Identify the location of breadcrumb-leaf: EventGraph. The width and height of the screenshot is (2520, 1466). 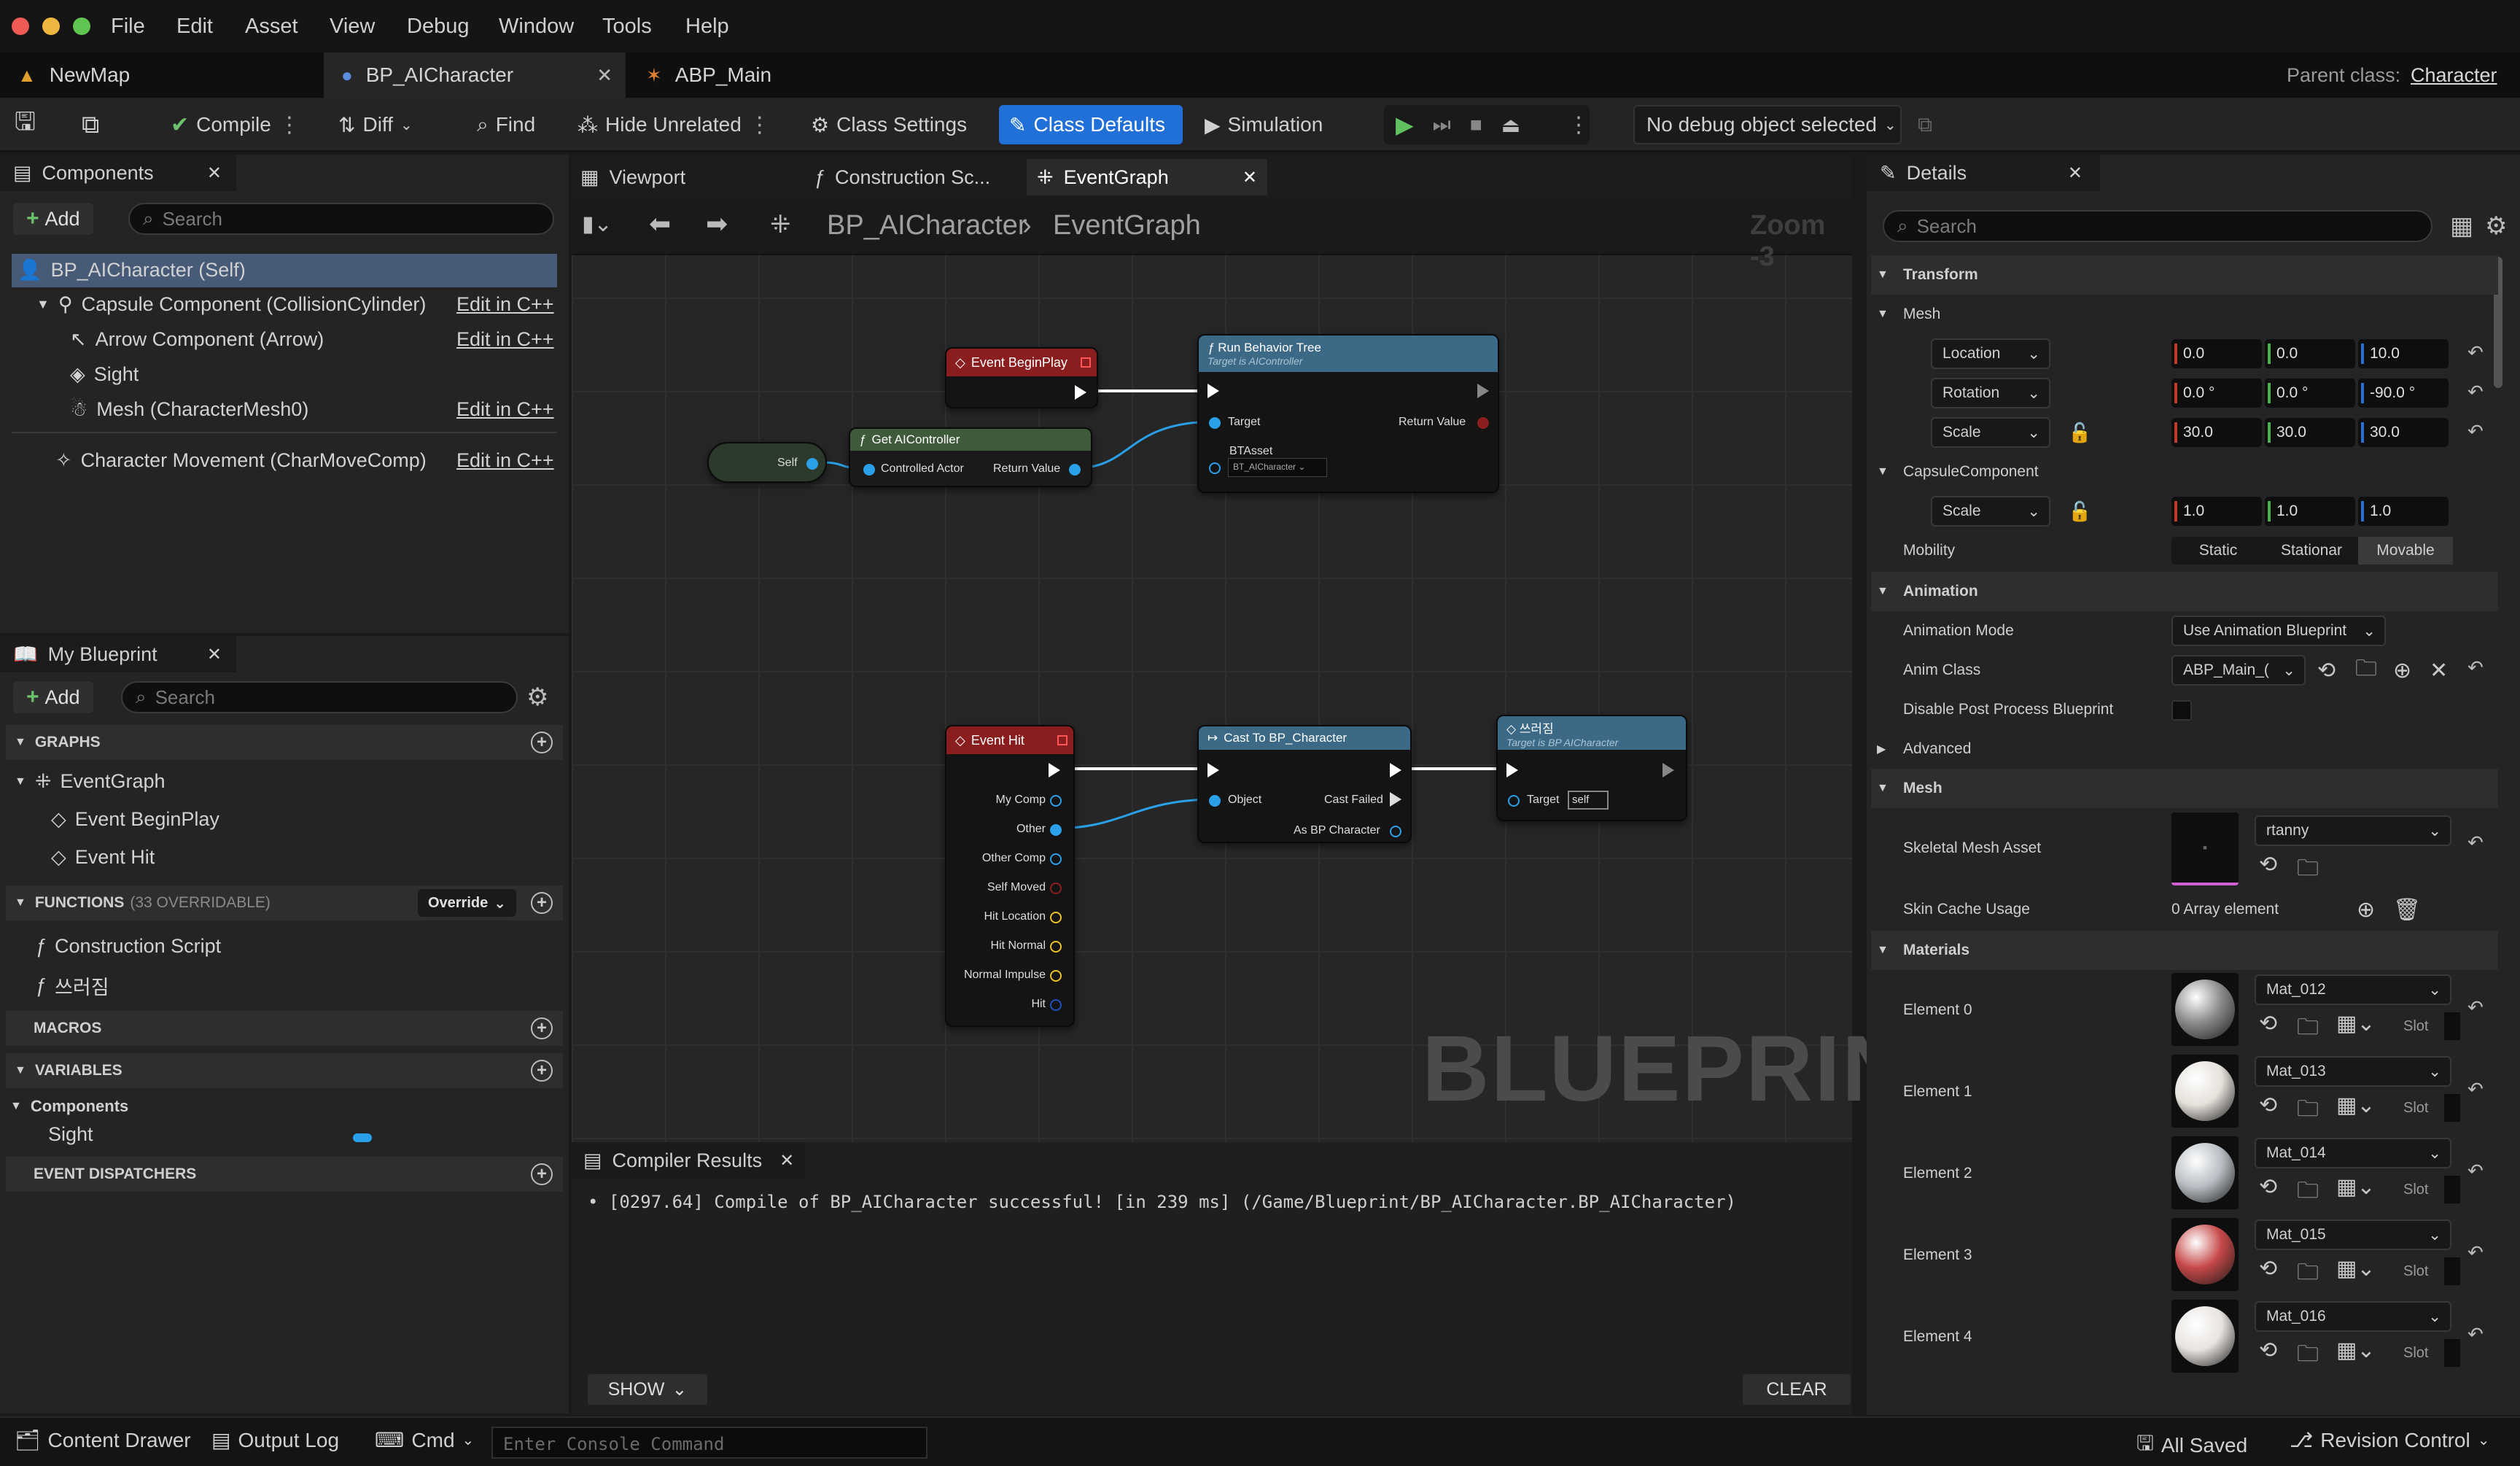
(1127, 225).